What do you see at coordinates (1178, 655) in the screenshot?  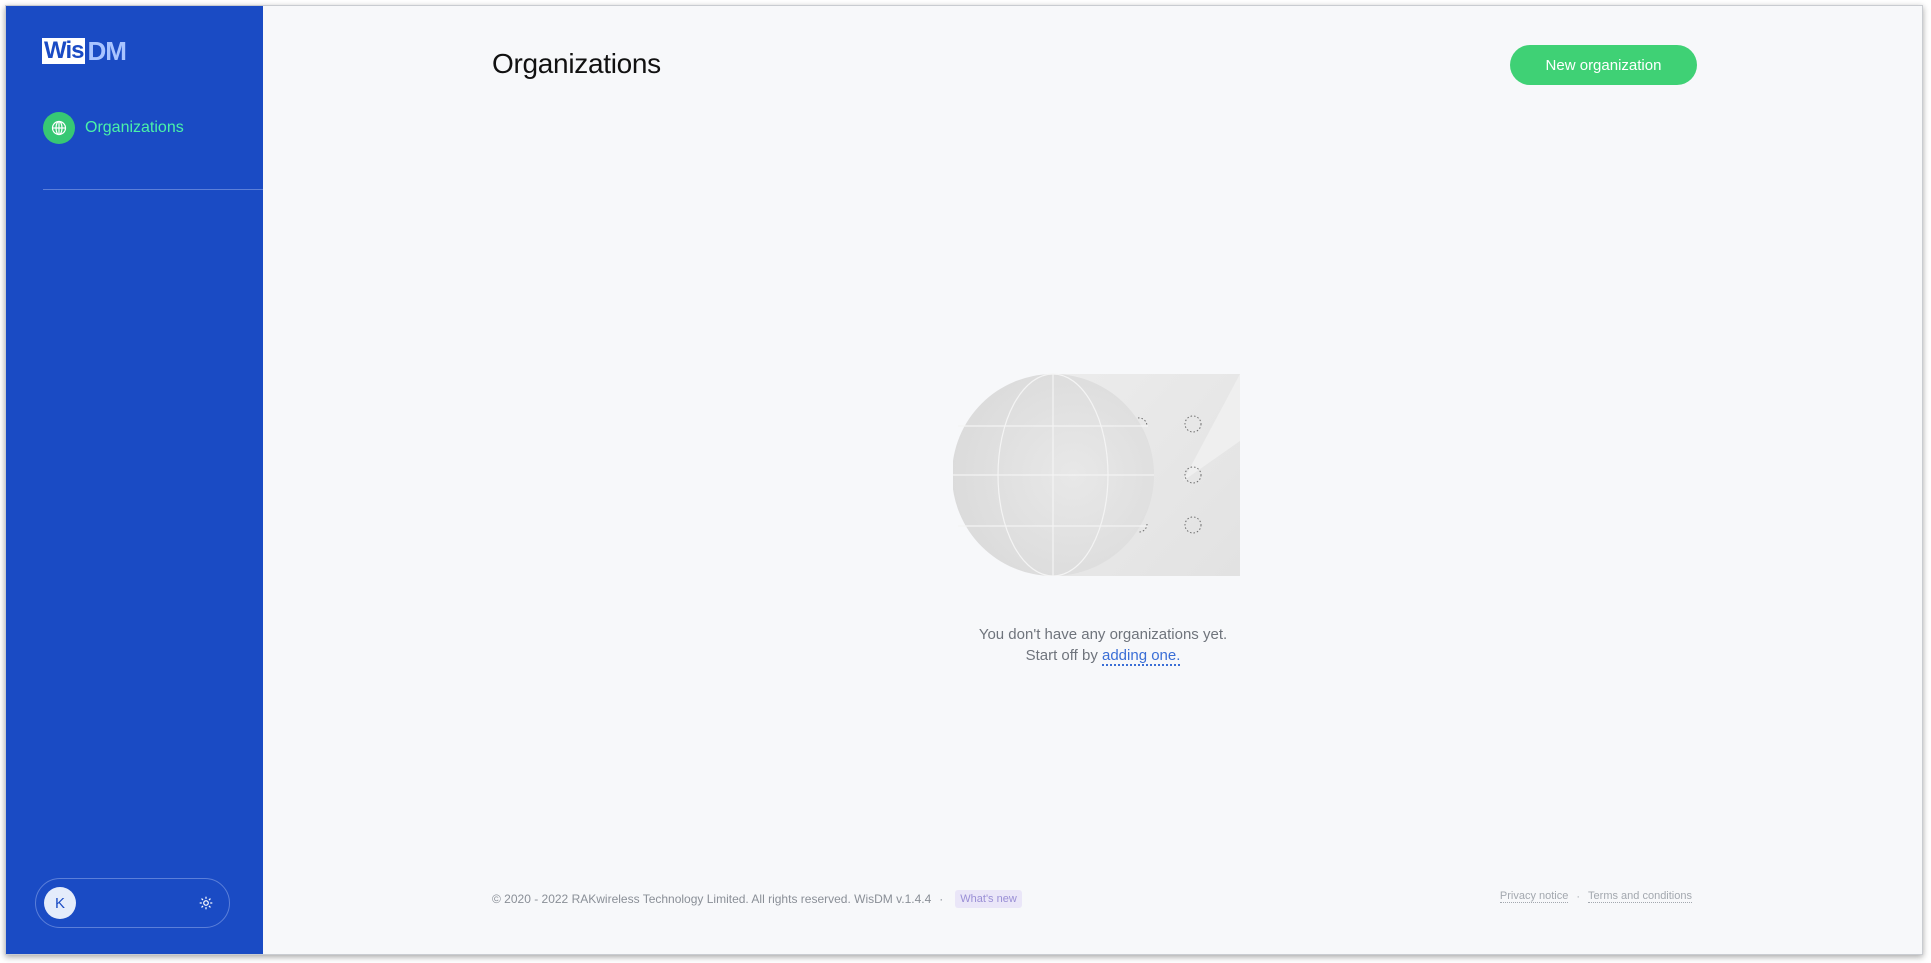 I see `adding-one-link-period: .` at bounding box center [1178, 655].